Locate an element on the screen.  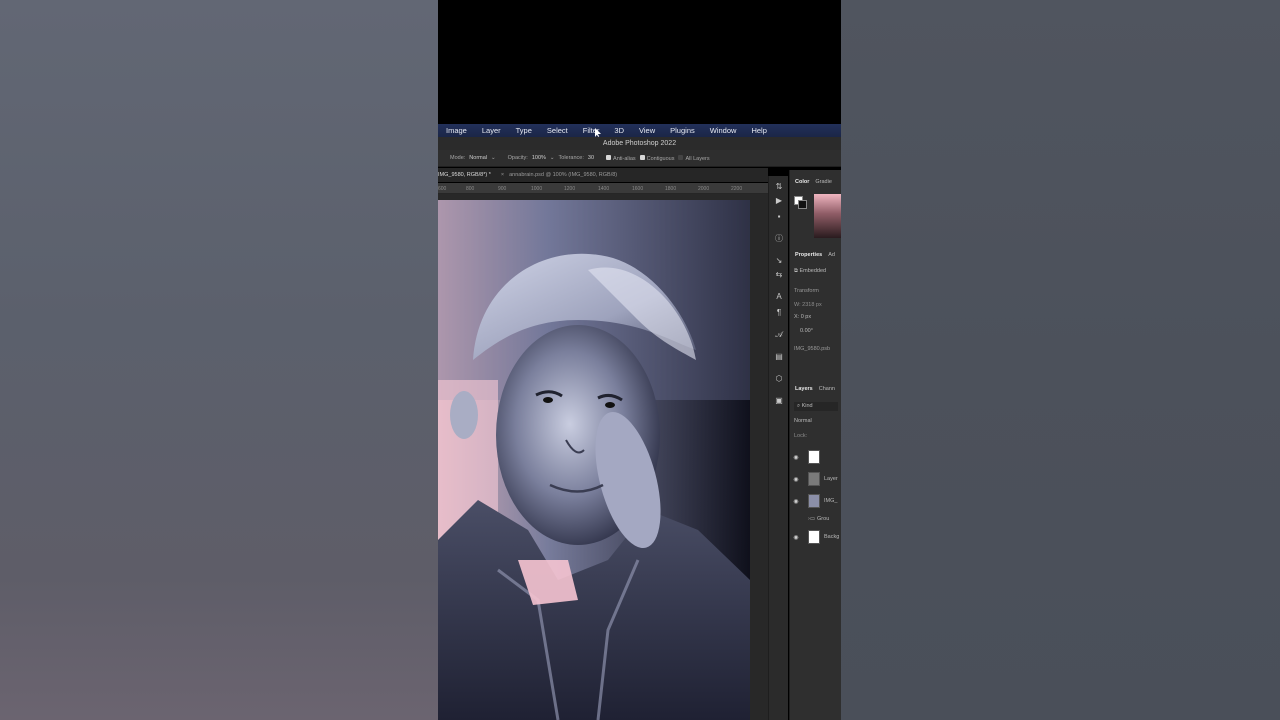
all-layers-label: All Layers is located at coordinates (697, 158).